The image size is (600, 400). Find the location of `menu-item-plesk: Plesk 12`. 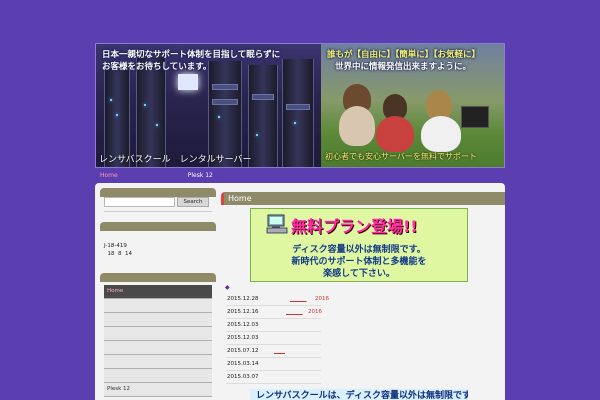

menu-item-plesk: Plesk 12 is located at coordinates (158, 390).